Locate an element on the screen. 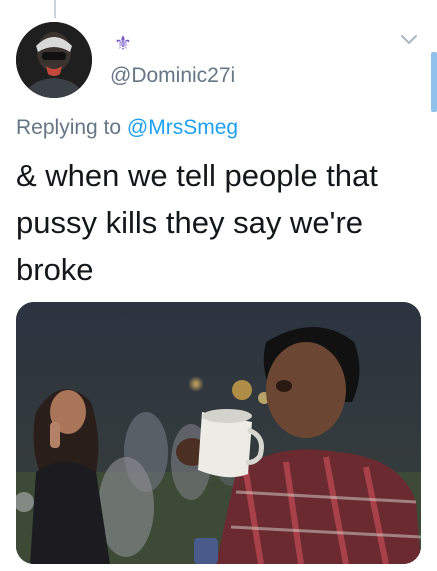 The height and width of the screenshot is (571, 437). mention-link: @MrsSmeg is located at coordinates (182, 127).